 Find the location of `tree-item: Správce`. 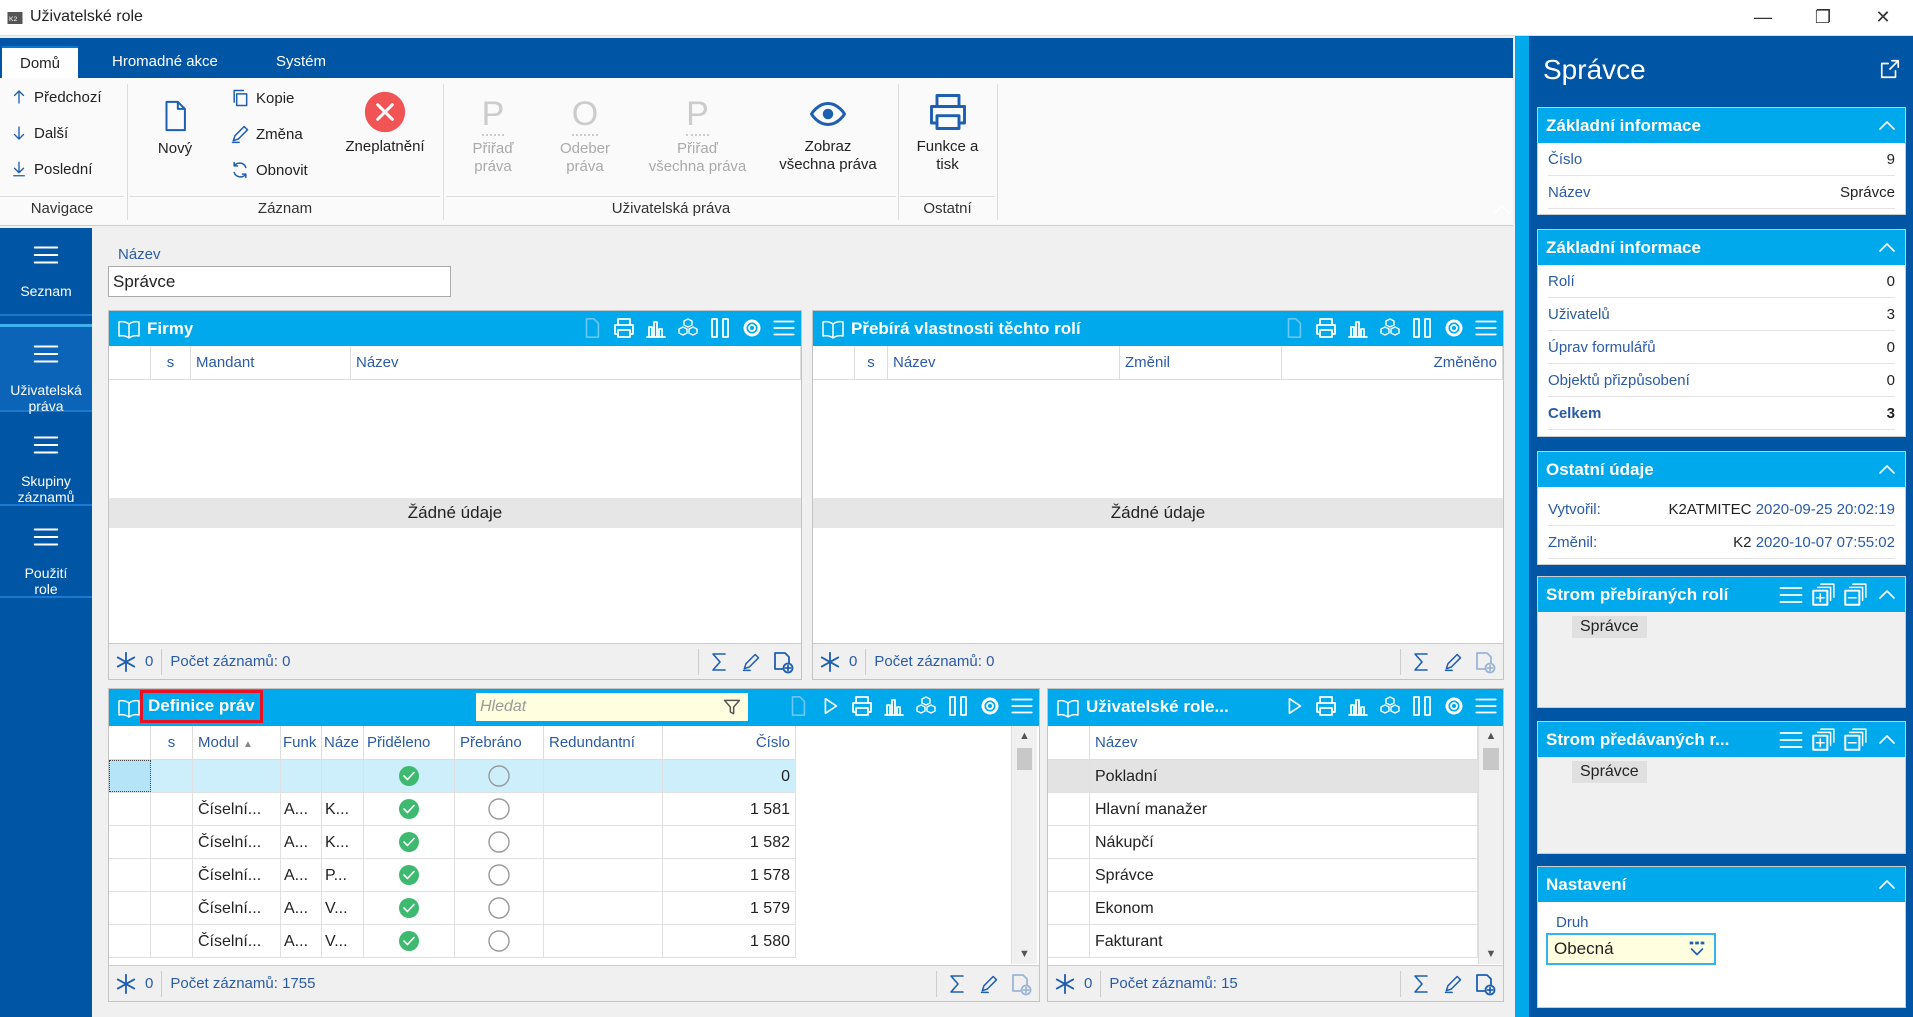

tree-item: Správce is located at coordinates (1609, 772).